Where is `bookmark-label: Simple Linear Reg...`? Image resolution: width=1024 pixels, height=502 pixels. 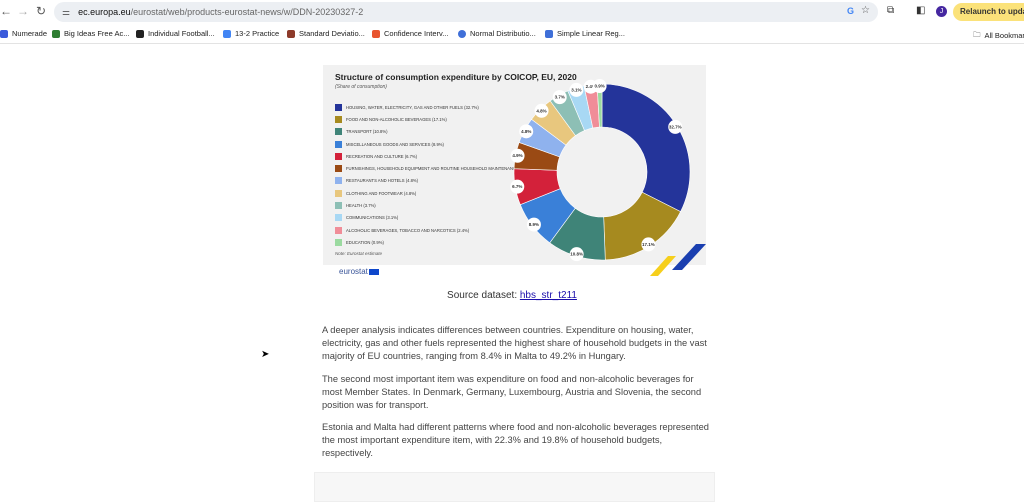
bookmark-label: Simple Linear Reg... is located at coordinates (591, 33).